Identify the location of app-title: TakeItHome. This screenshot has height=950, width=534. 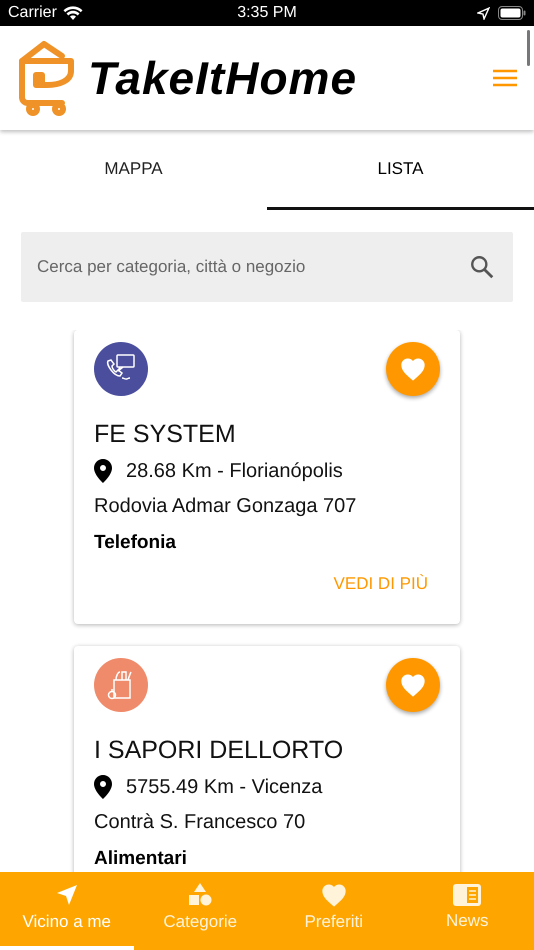
(223, 78).